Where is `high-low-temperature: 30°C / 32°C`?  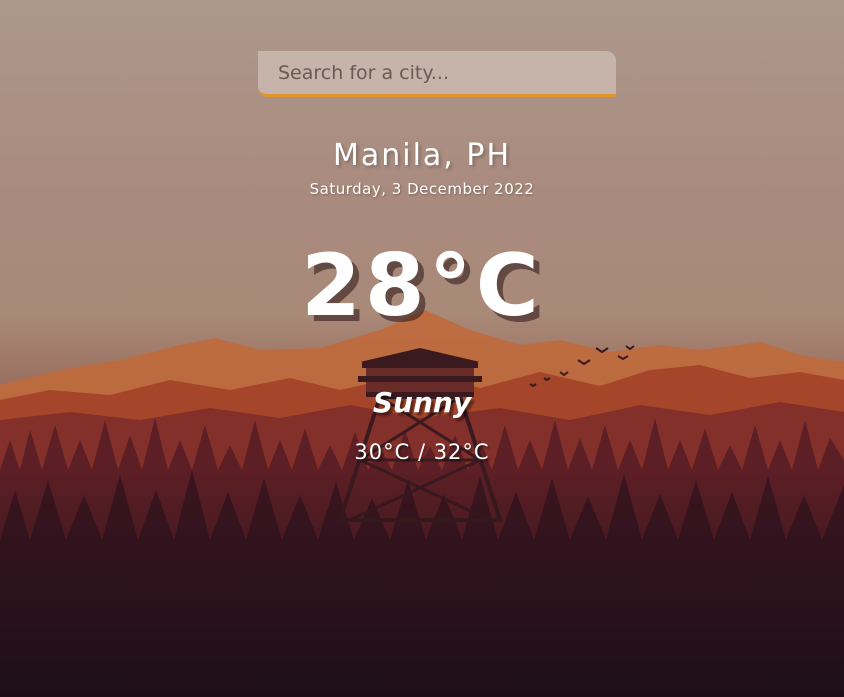
high-low-temperature: 30°C / 32°C is located at coordinates (422, 452).